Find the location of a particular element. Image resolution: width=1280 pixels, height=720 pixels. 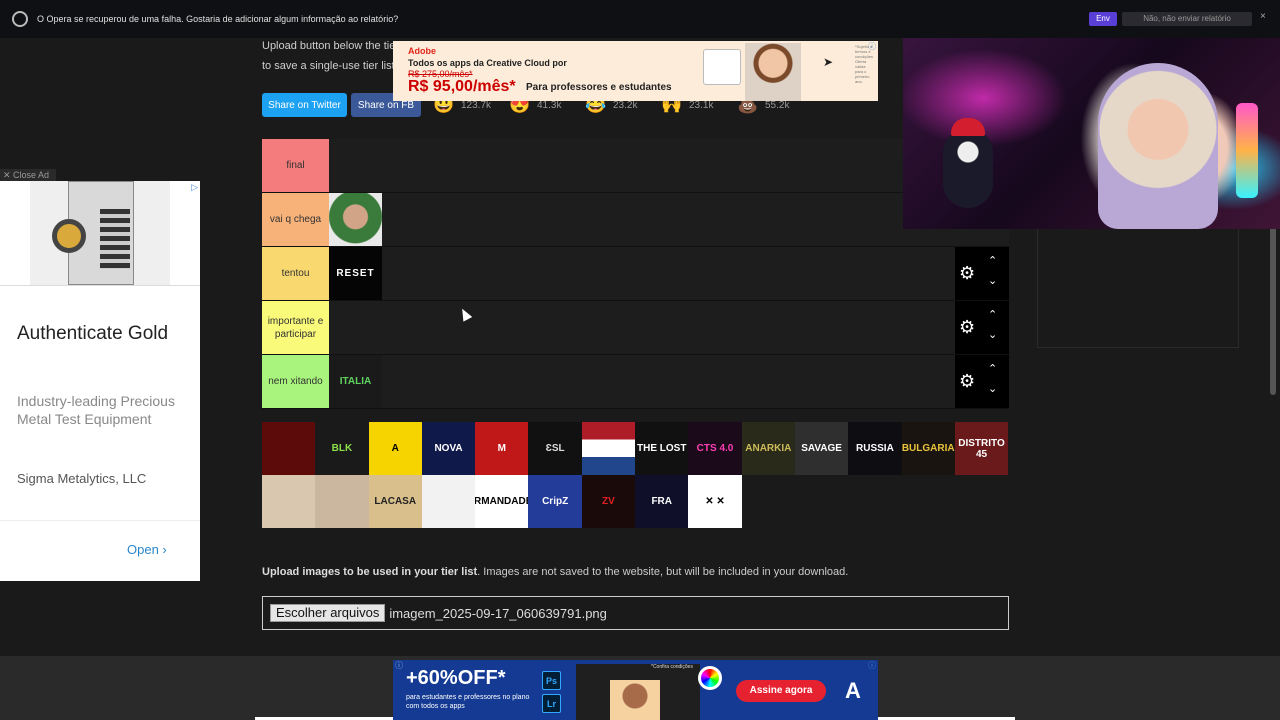

eagle-a-logo: A is located at coordinates (395, 448).